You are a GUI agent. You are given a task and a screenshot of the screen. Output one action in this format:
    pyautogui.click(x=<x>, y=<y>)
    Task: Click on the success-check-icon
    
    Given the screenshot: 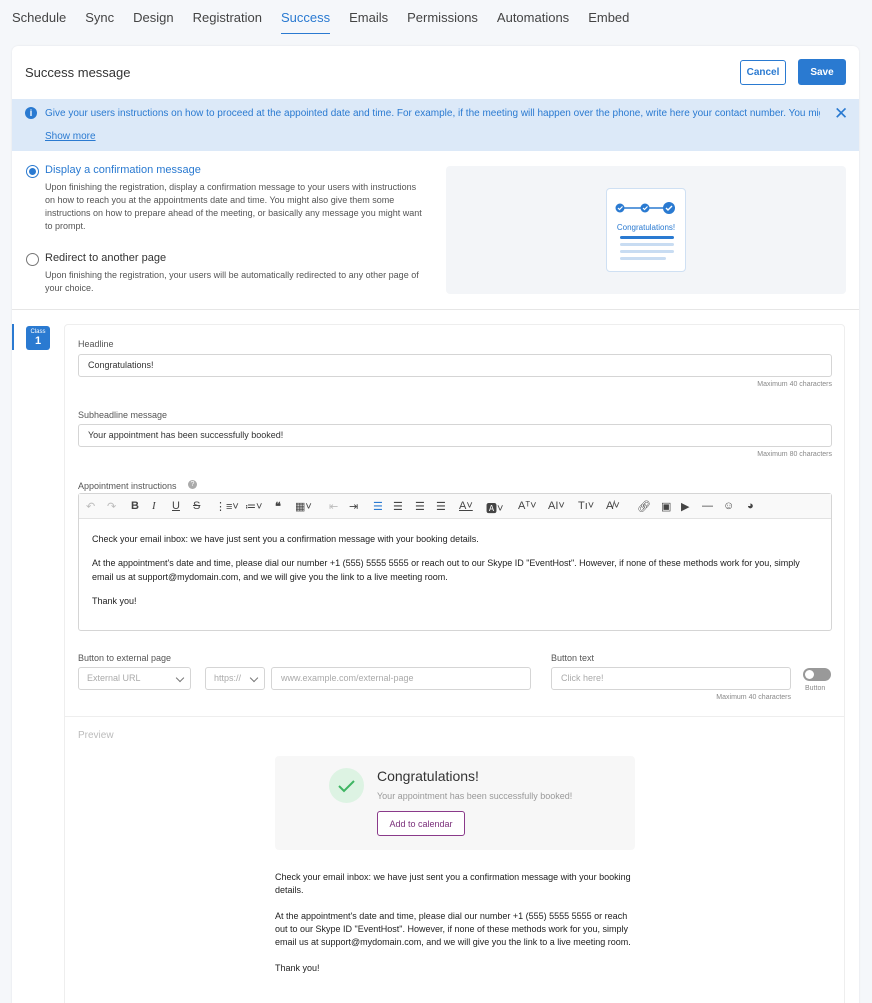 What is the action you would take?
    pyautogui.click(x=346, y=785)
    